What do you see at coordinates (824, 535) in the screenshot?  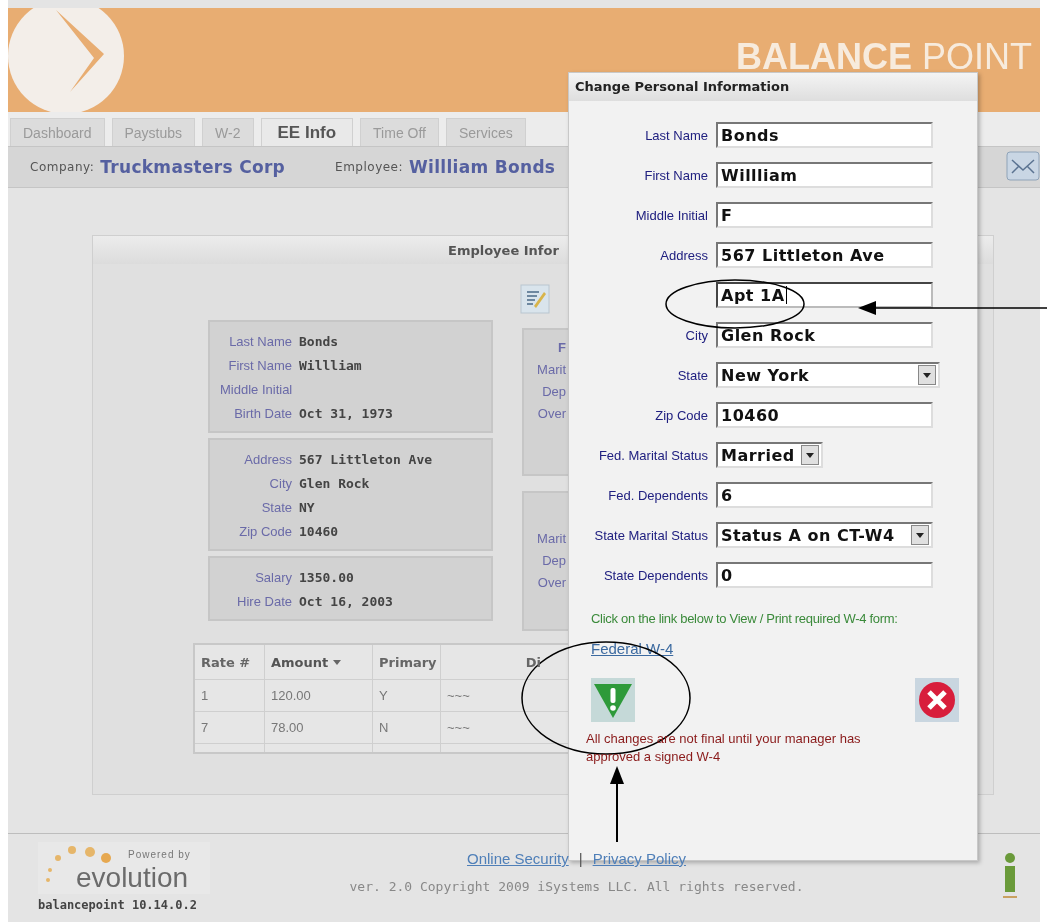 I see `dropdown: Status A on CT-W4` at bounding box center [824, 535].